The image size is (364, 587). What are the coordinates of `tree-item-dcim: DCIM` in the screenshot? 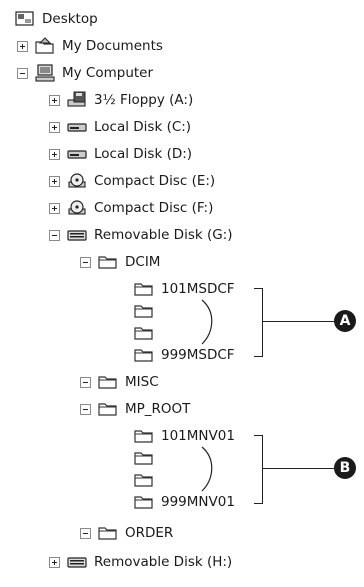 It's located at (120, 262).